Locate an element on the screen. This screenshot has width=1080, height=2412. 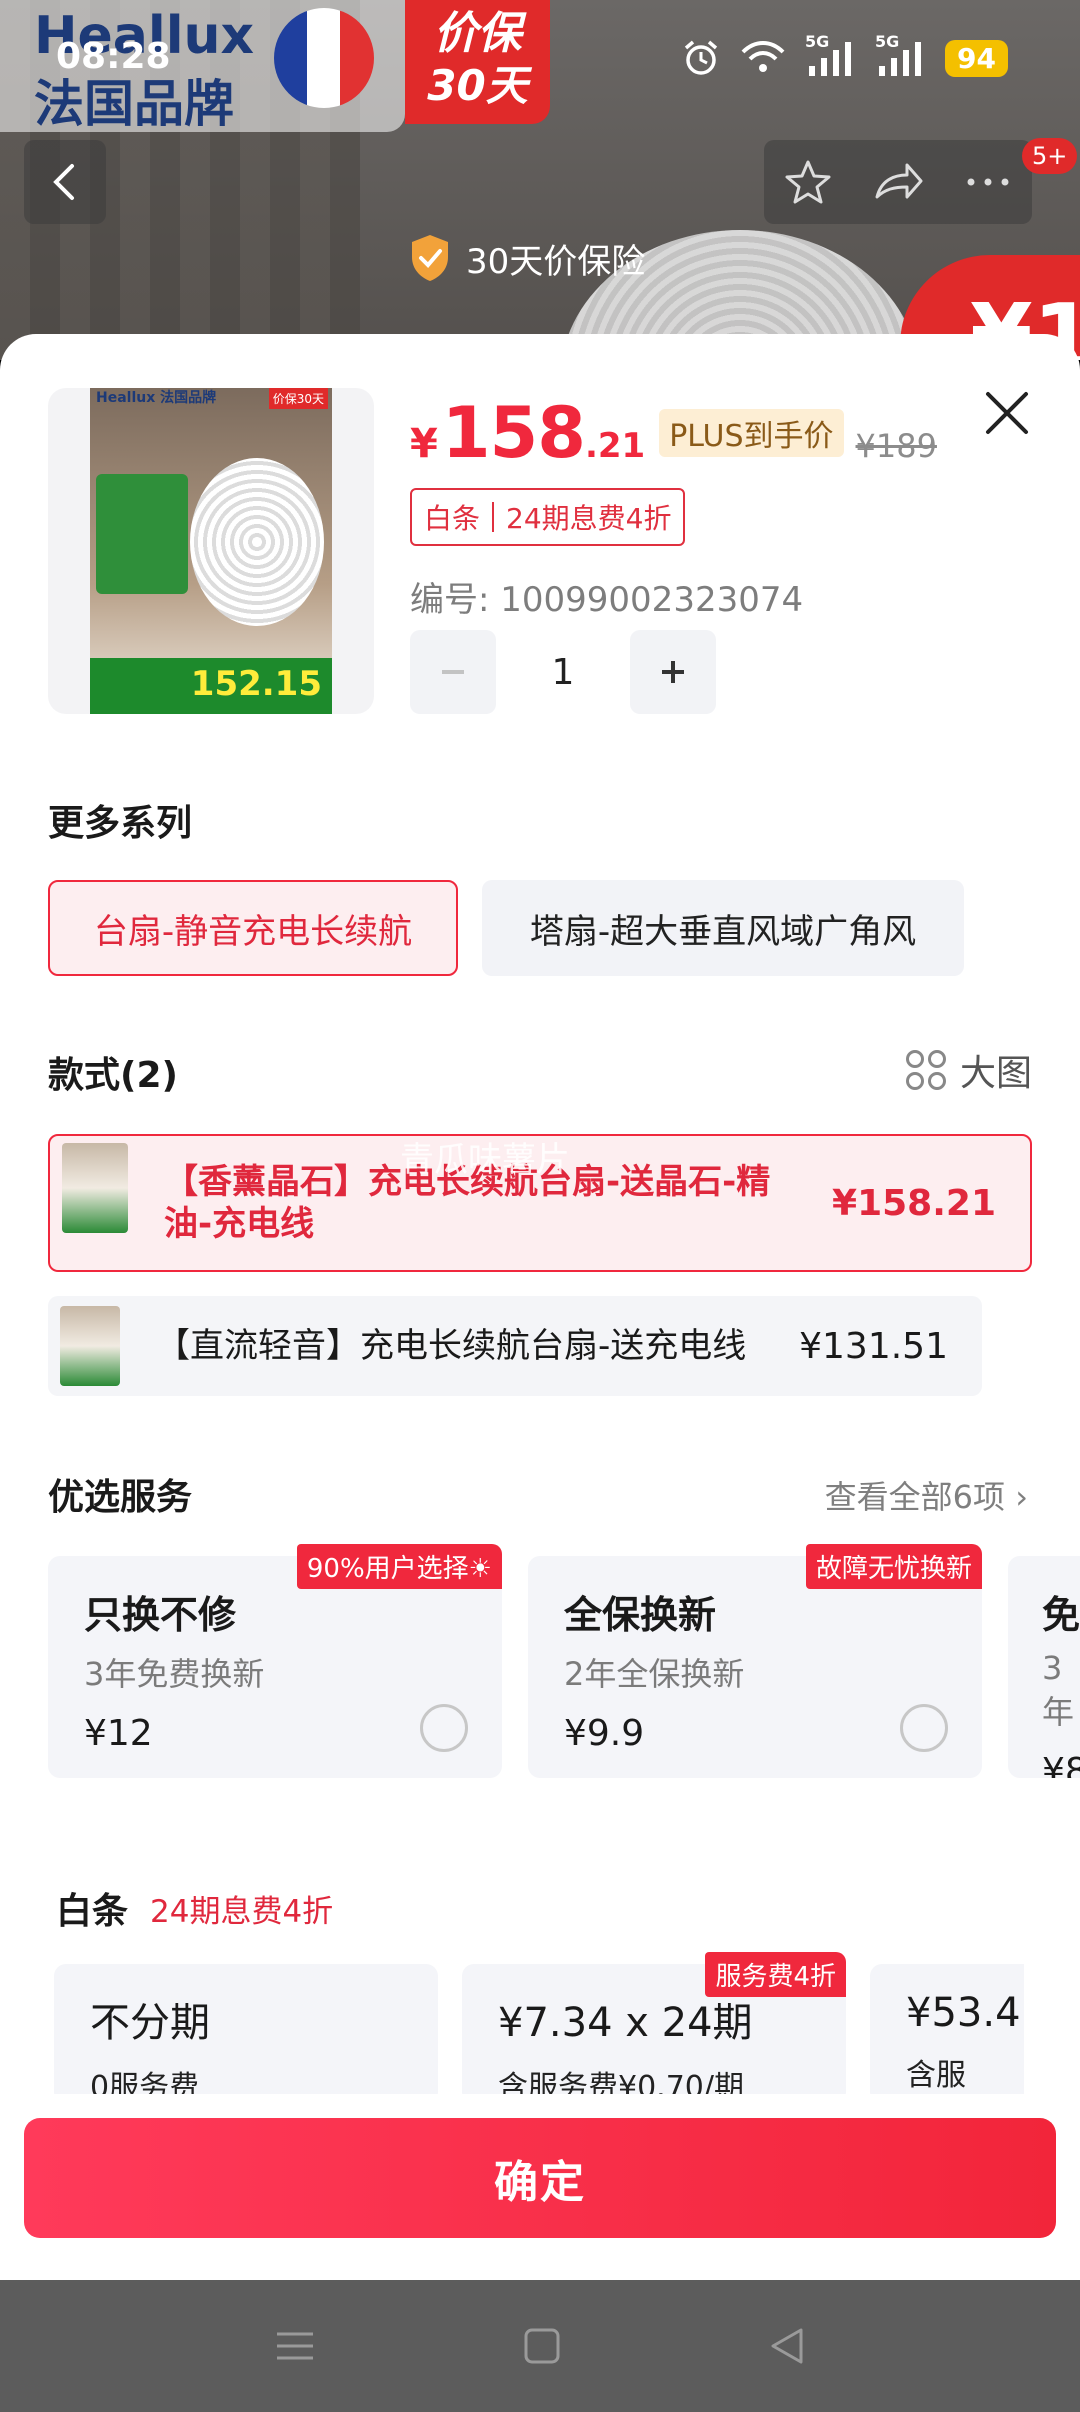
price-decimal: .21 is located at coordinates (615, 446).